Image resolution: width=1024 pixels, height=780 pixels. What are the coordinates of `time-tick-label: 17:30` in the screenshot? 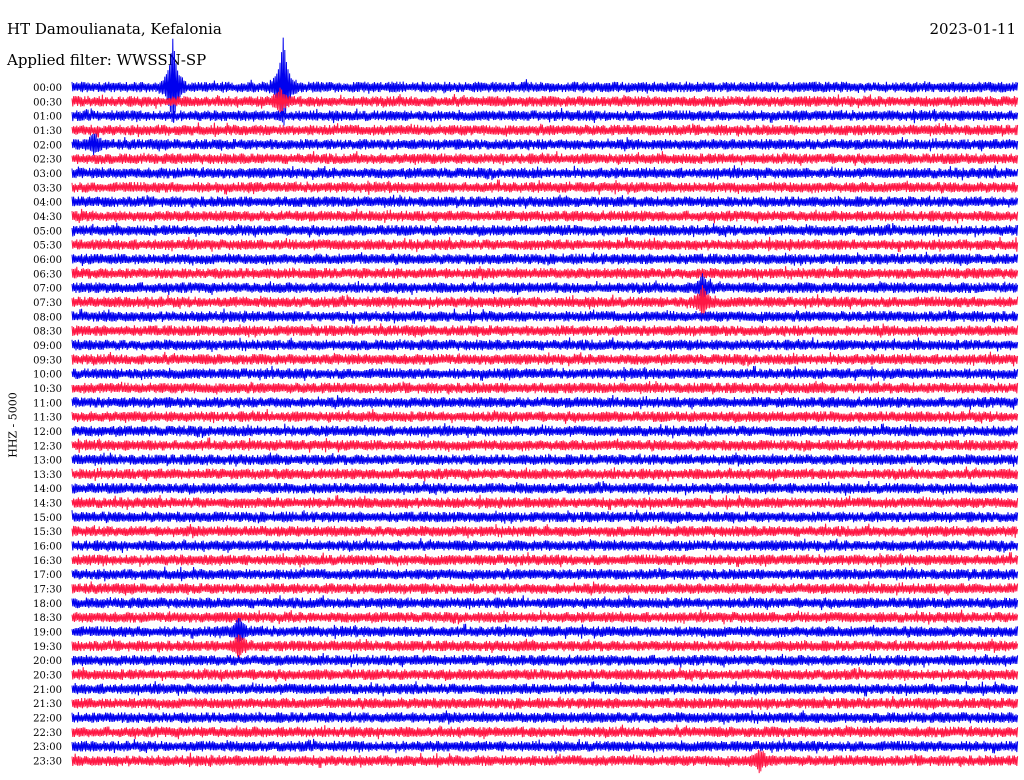 It's located at (47, 590).